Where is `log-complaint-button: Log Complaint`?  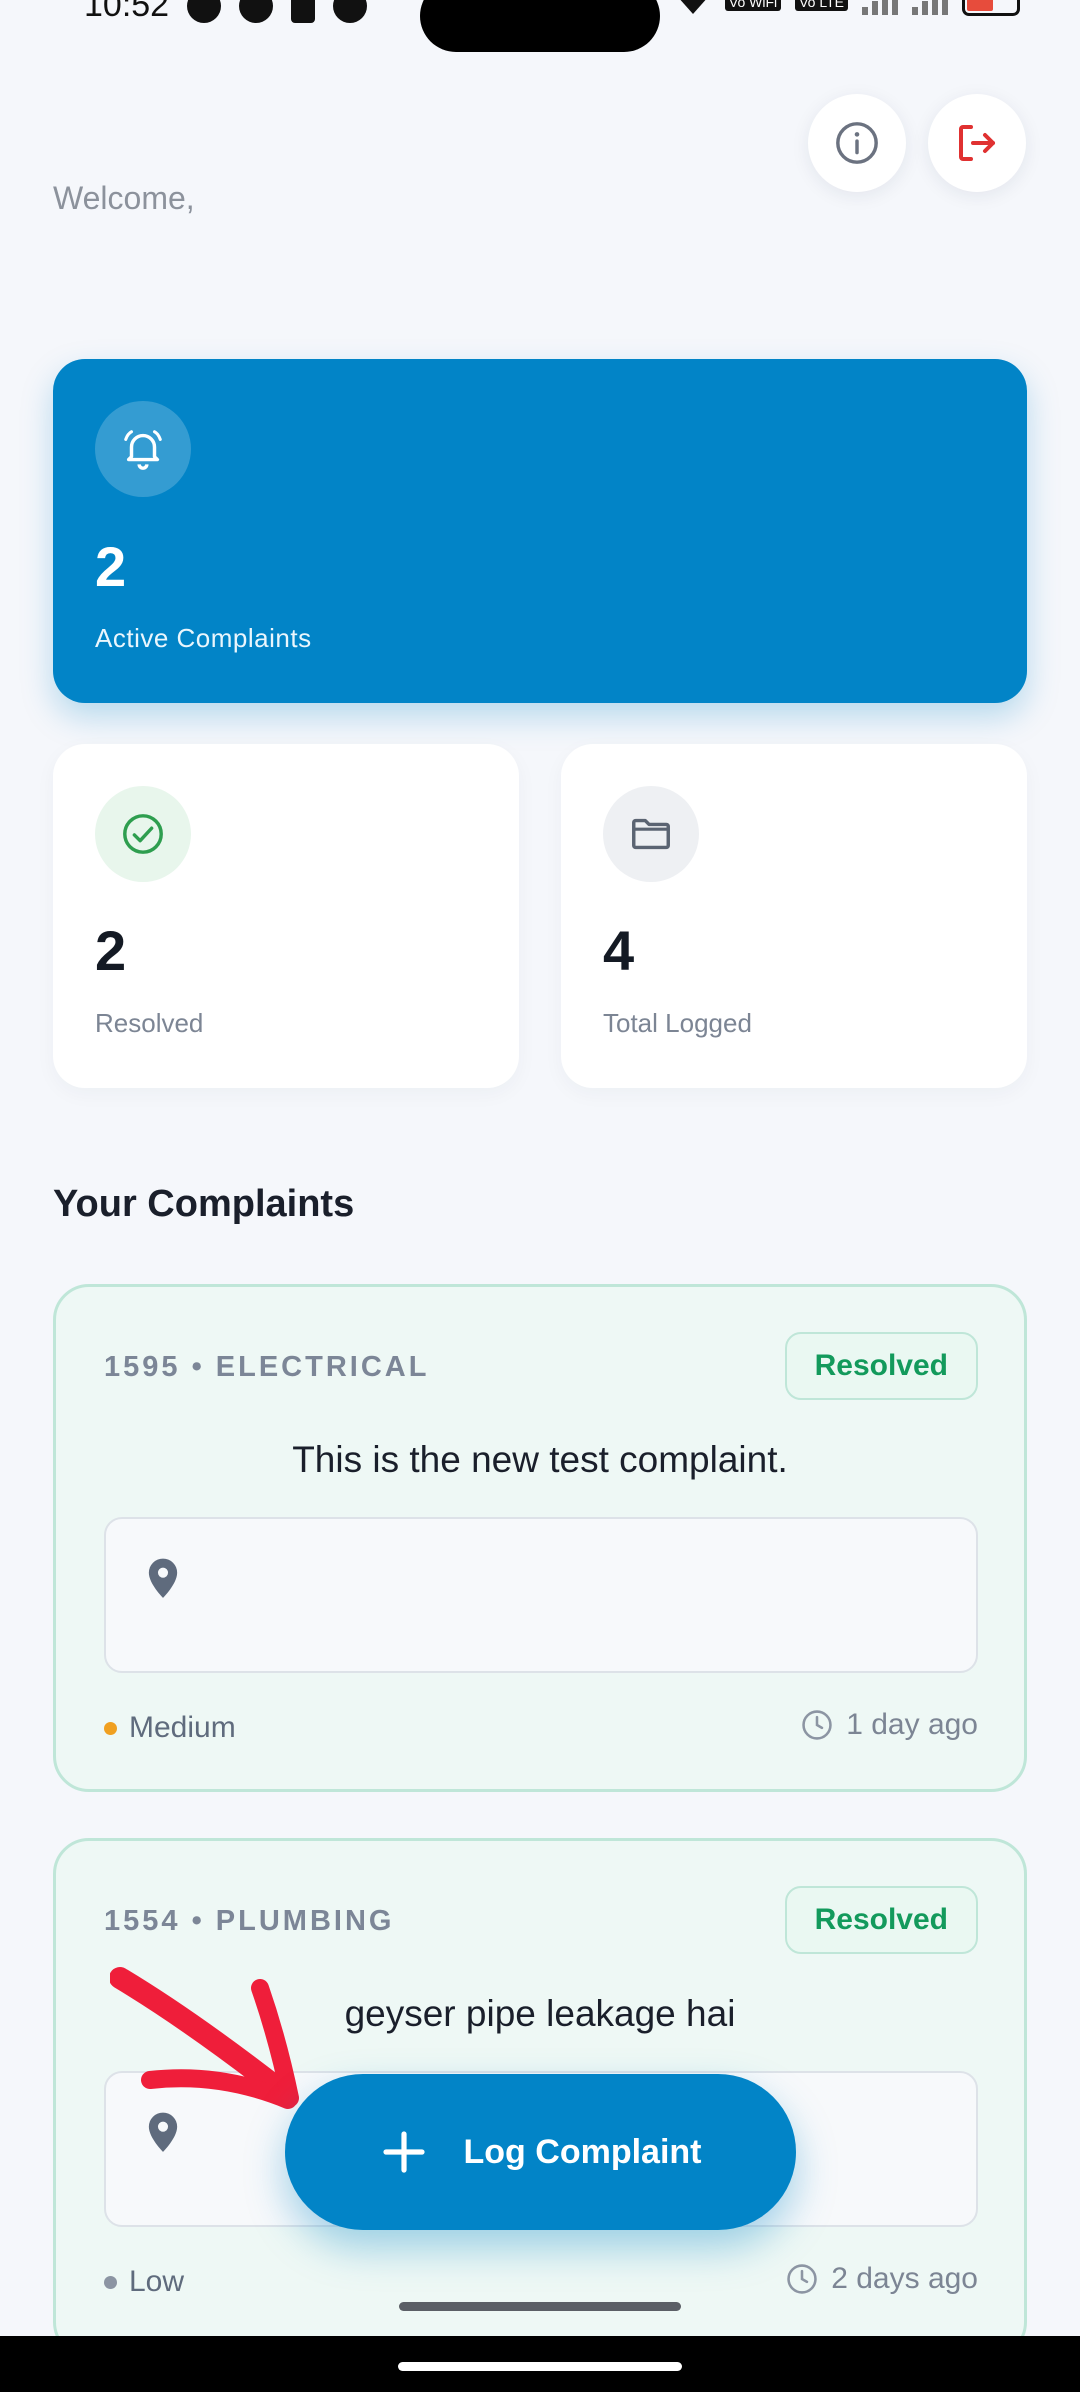 log-complaint-button: Log Complaint is located at coordinates (540, 2152).